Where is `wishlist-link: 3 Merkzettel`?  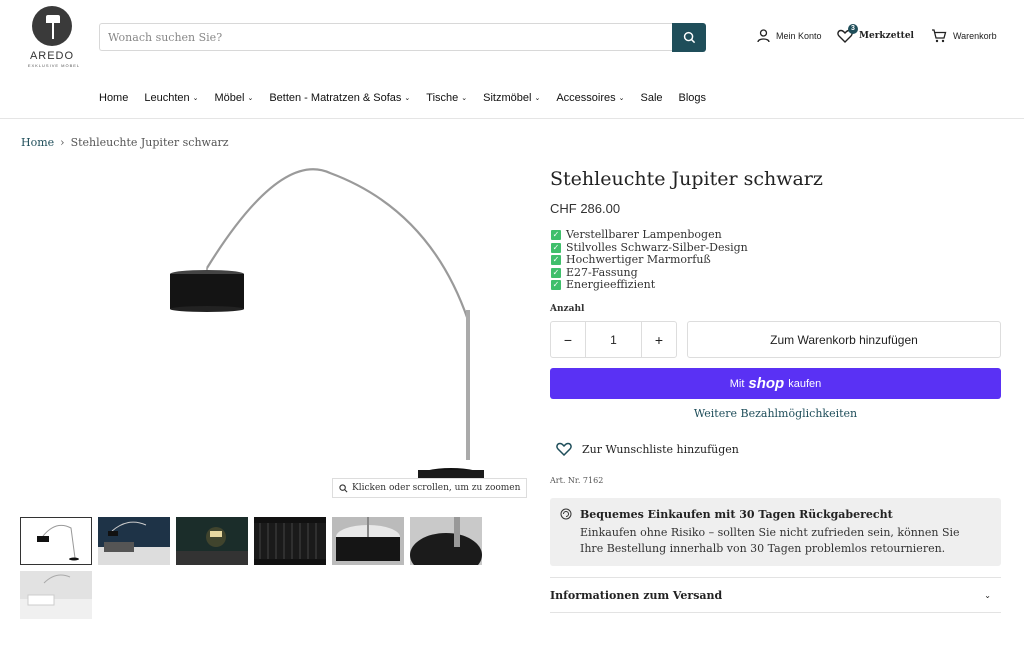 wishlist-link: 3 Merkzettel is located at coordinates (875, 33).